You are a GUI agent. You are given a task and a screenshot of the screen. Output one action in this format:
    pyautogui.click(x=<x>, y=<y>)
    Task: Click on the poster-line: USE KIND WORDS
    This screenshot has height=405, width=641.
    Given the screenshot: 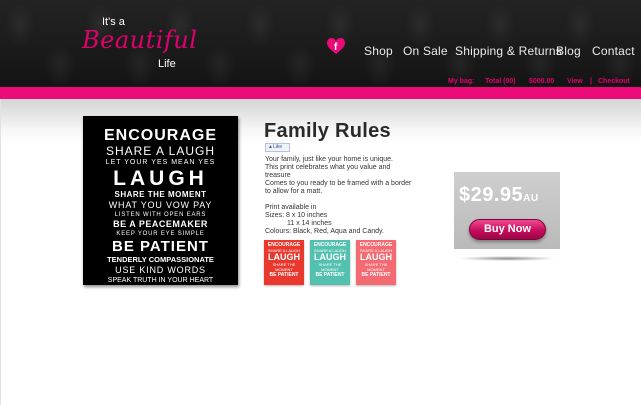 What is the action you would take?
    pyautogui.click(x=160, y=269)
    